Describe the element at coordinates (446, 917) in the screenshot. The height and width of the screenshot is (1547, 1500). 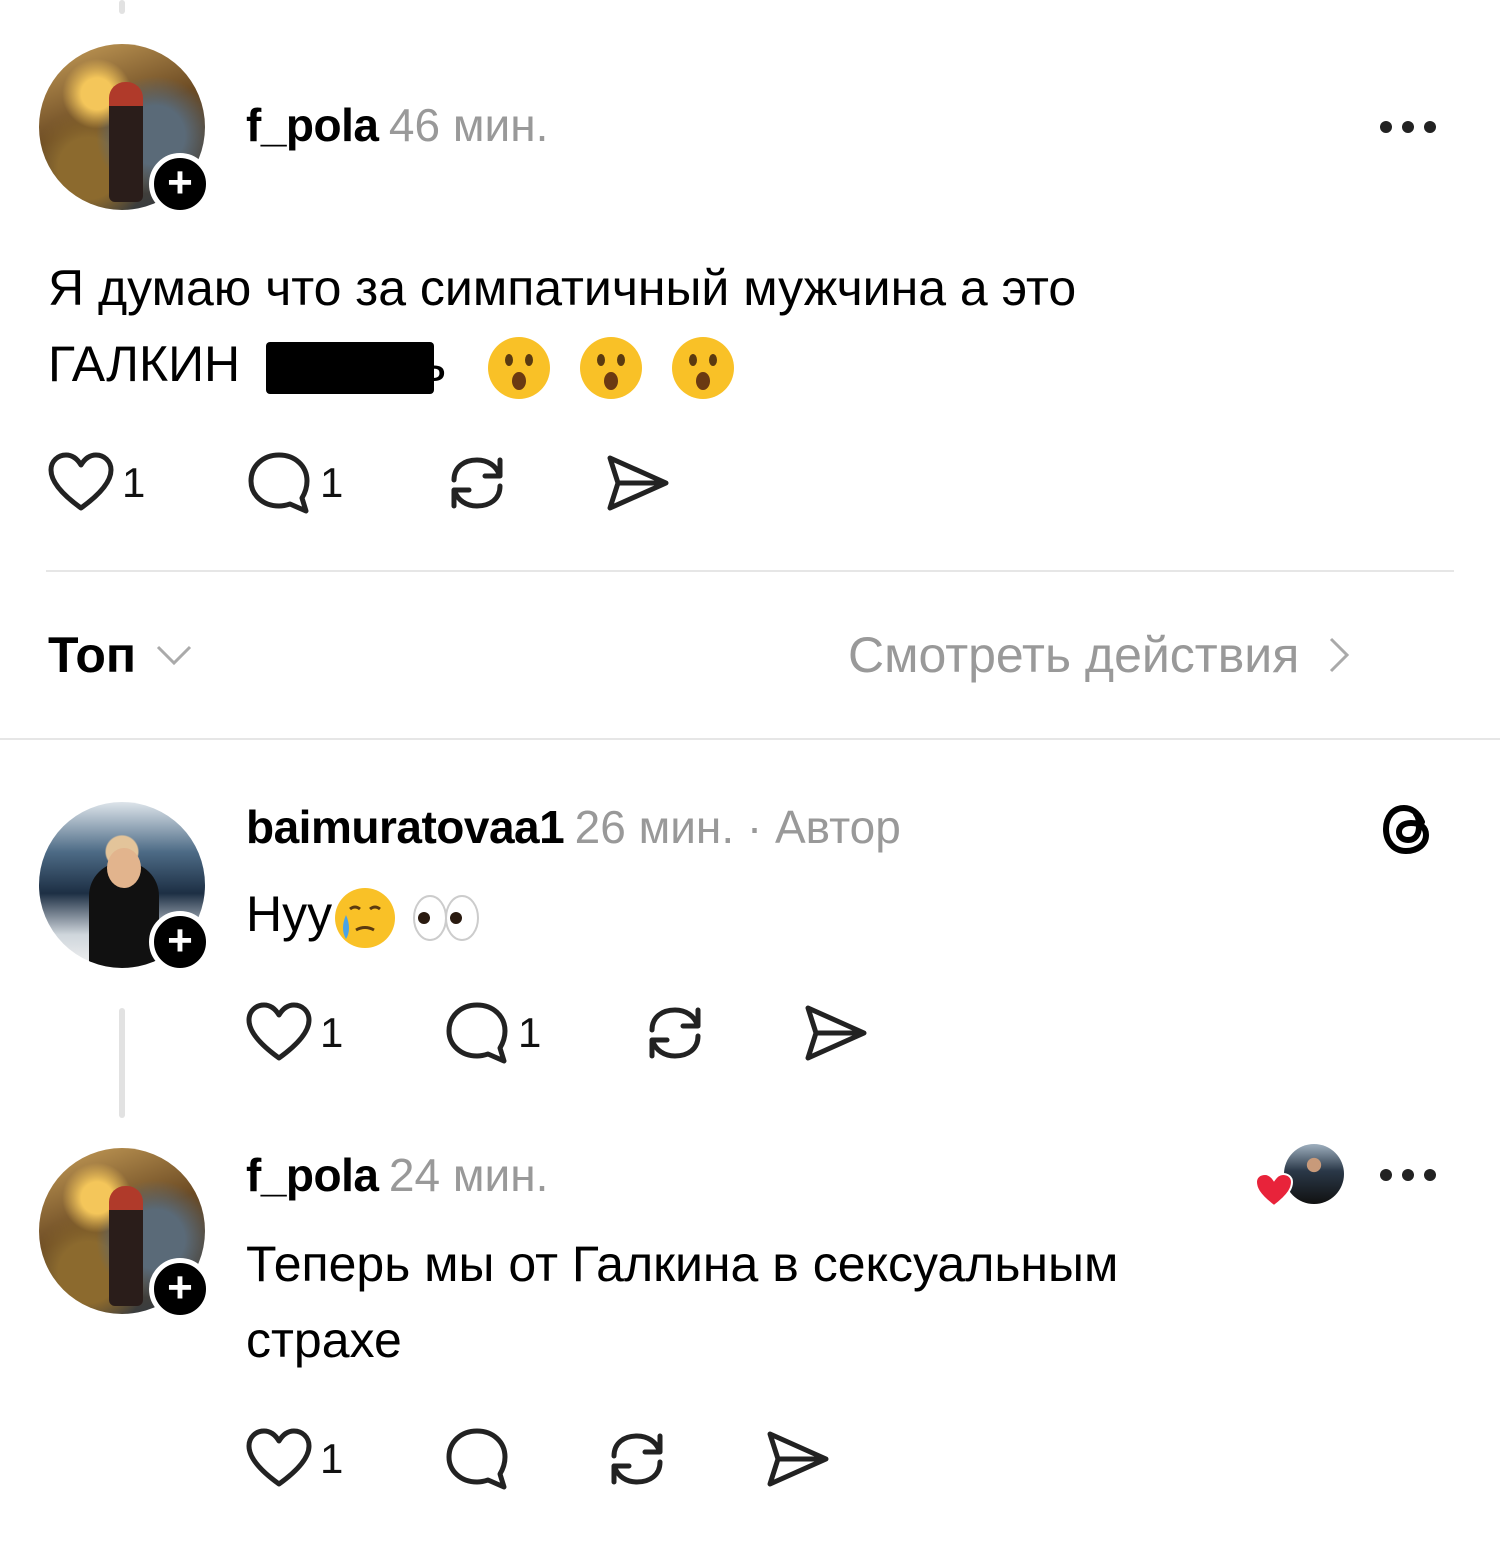
I see `eyes-emoji` at that location.